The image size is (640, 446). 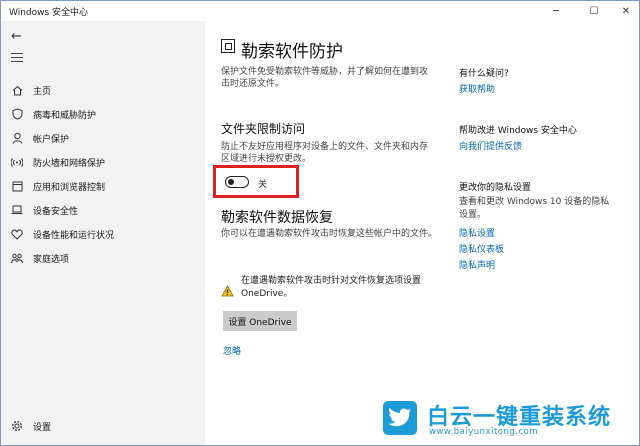 What do you see at coordinates (17, 234) in the screenshot?
I see `heart-icon` at bounding box center [17, 234].